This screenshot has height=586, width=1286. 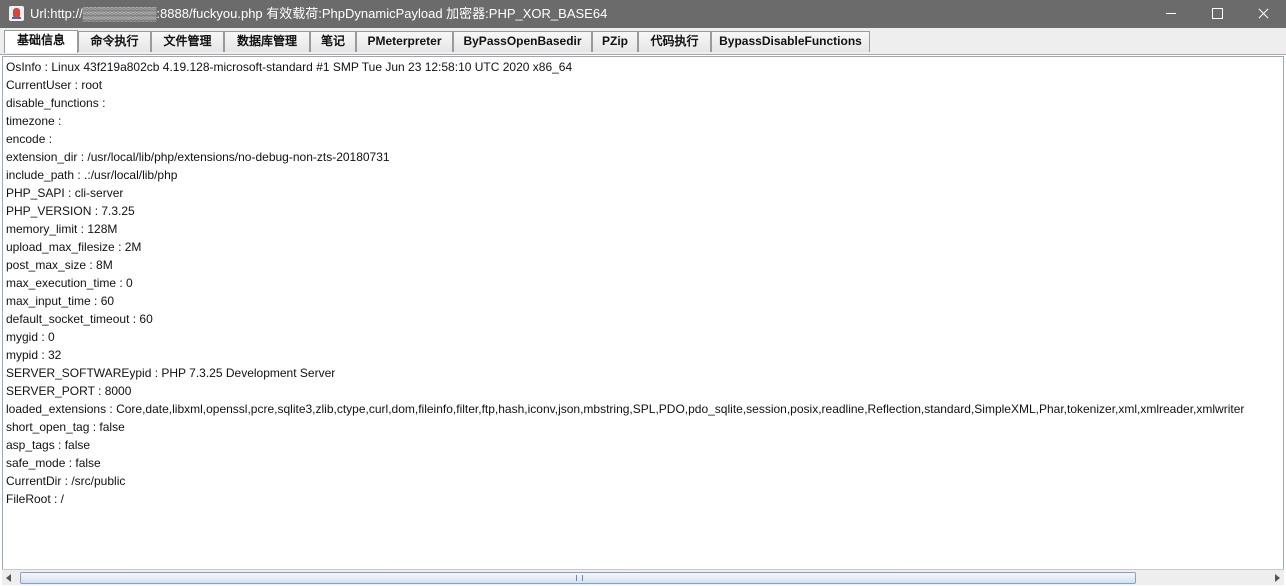 I want to click on info-line: memory_limit : 128M, so click(x=62, y=229).